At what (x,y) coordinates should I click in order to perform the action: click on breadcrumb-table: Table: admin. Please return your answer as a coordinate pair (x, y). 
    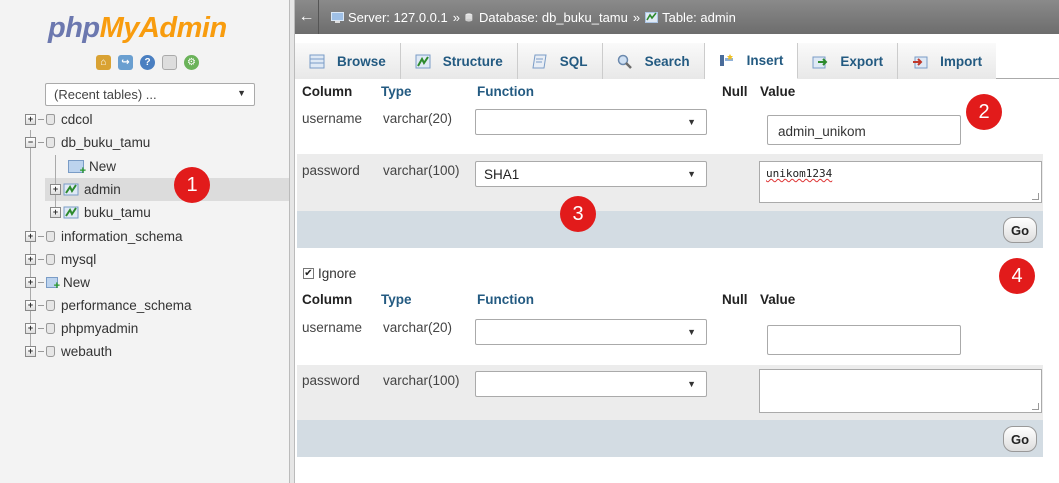
    Looking at the image, I should click on (699, 17).